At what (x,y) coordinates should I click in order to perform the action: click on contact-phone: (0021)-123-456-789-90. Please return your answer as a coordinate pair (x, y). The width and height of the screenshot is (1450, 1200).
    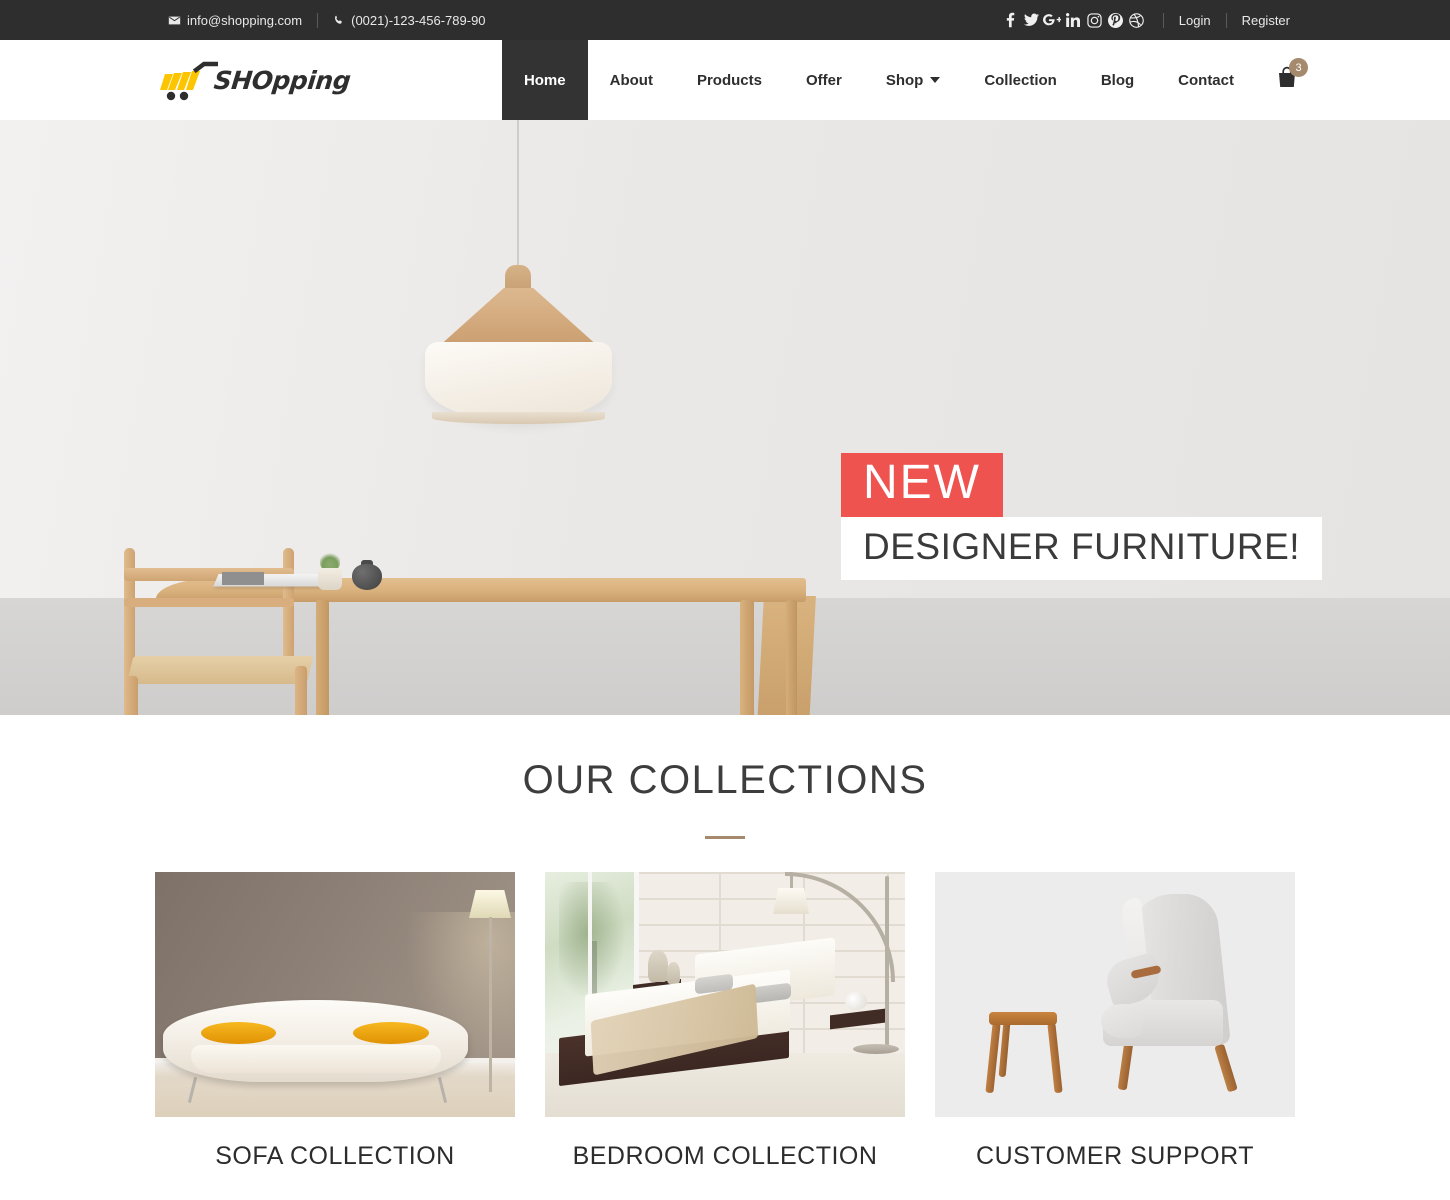
    Looking at the image, I should click on (409, 20).